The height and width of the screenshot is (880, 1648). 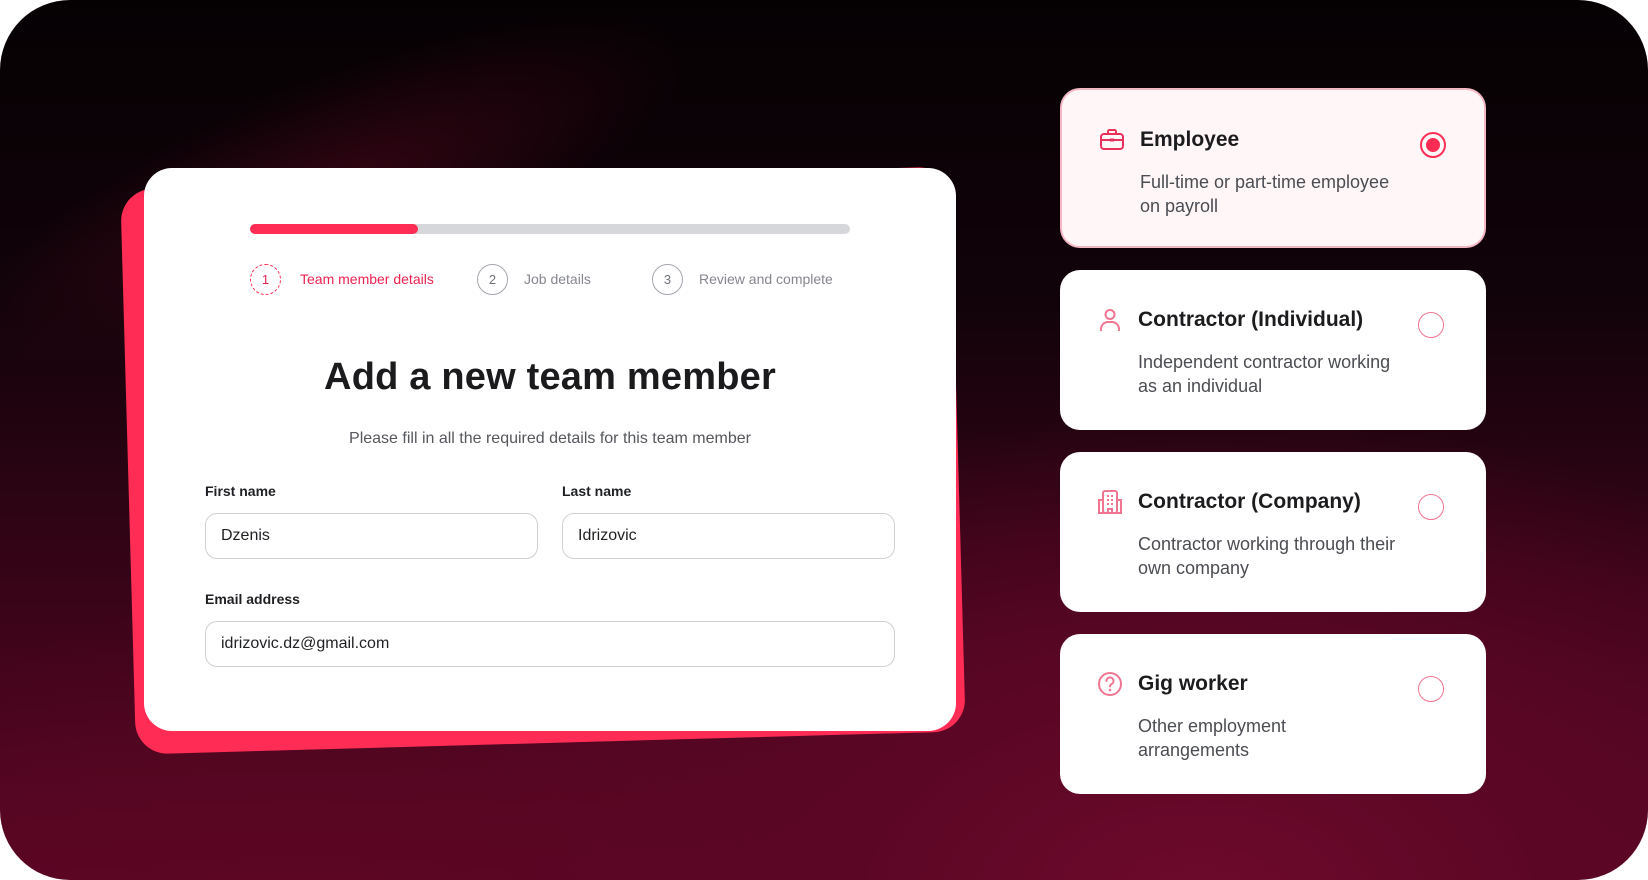 I want to click on briefcase-icon, so click(x=1112, y=139).